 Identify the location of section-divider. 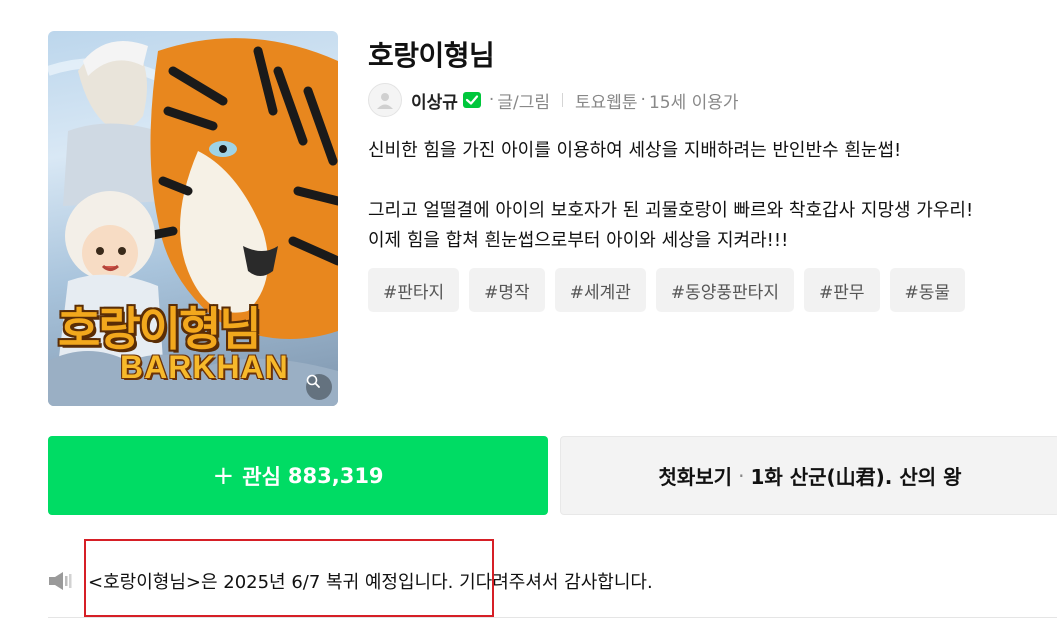
(552, 617).